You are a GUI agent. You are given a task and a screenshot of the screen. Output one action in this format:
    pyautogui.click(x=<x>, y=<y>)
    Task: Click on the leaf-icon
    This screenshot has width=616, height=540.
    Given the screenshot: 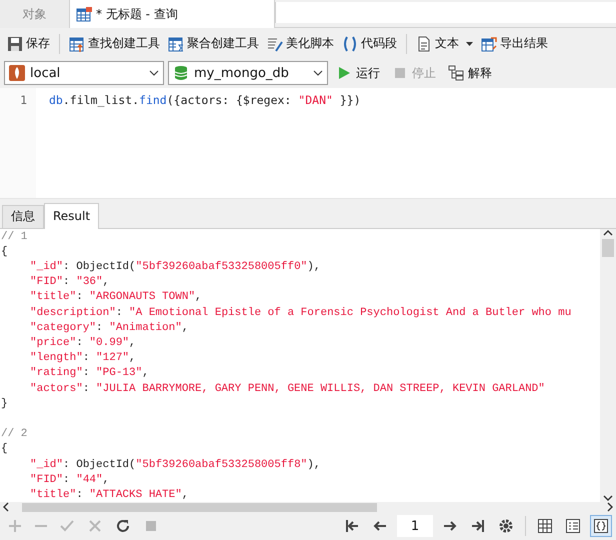 What is the action you would take?
    pyautogui.click(x=17, y=73)
    